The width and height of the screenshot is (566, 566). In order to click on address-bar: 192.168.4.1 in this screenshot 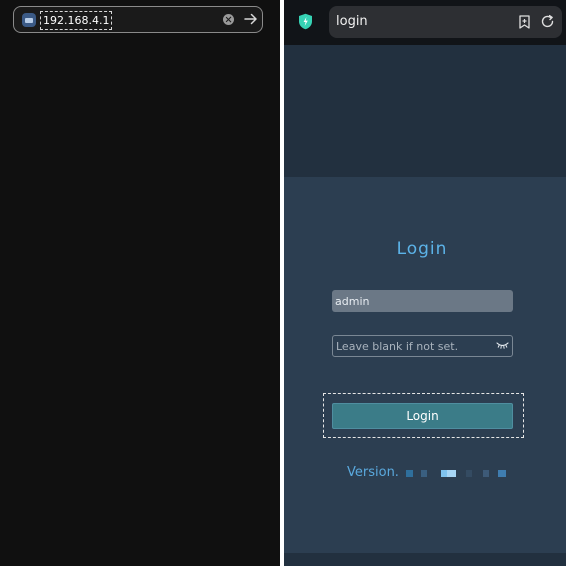, I will do `click(138, 19)`.